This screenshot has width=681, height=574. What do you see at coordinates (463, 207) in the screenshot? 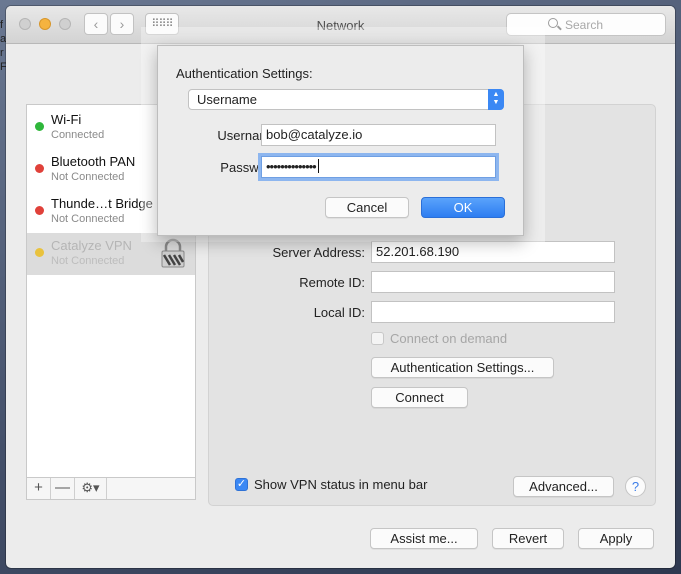
I see `ok-button: OK` at bounding box center [463, 207].